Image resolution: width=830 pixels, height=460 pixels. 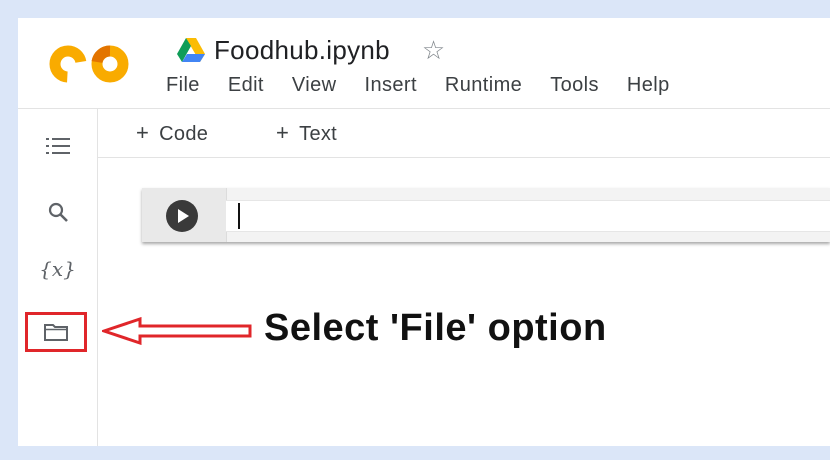 I want to click on variables-icon: {x}, so click(x=57, y=269).